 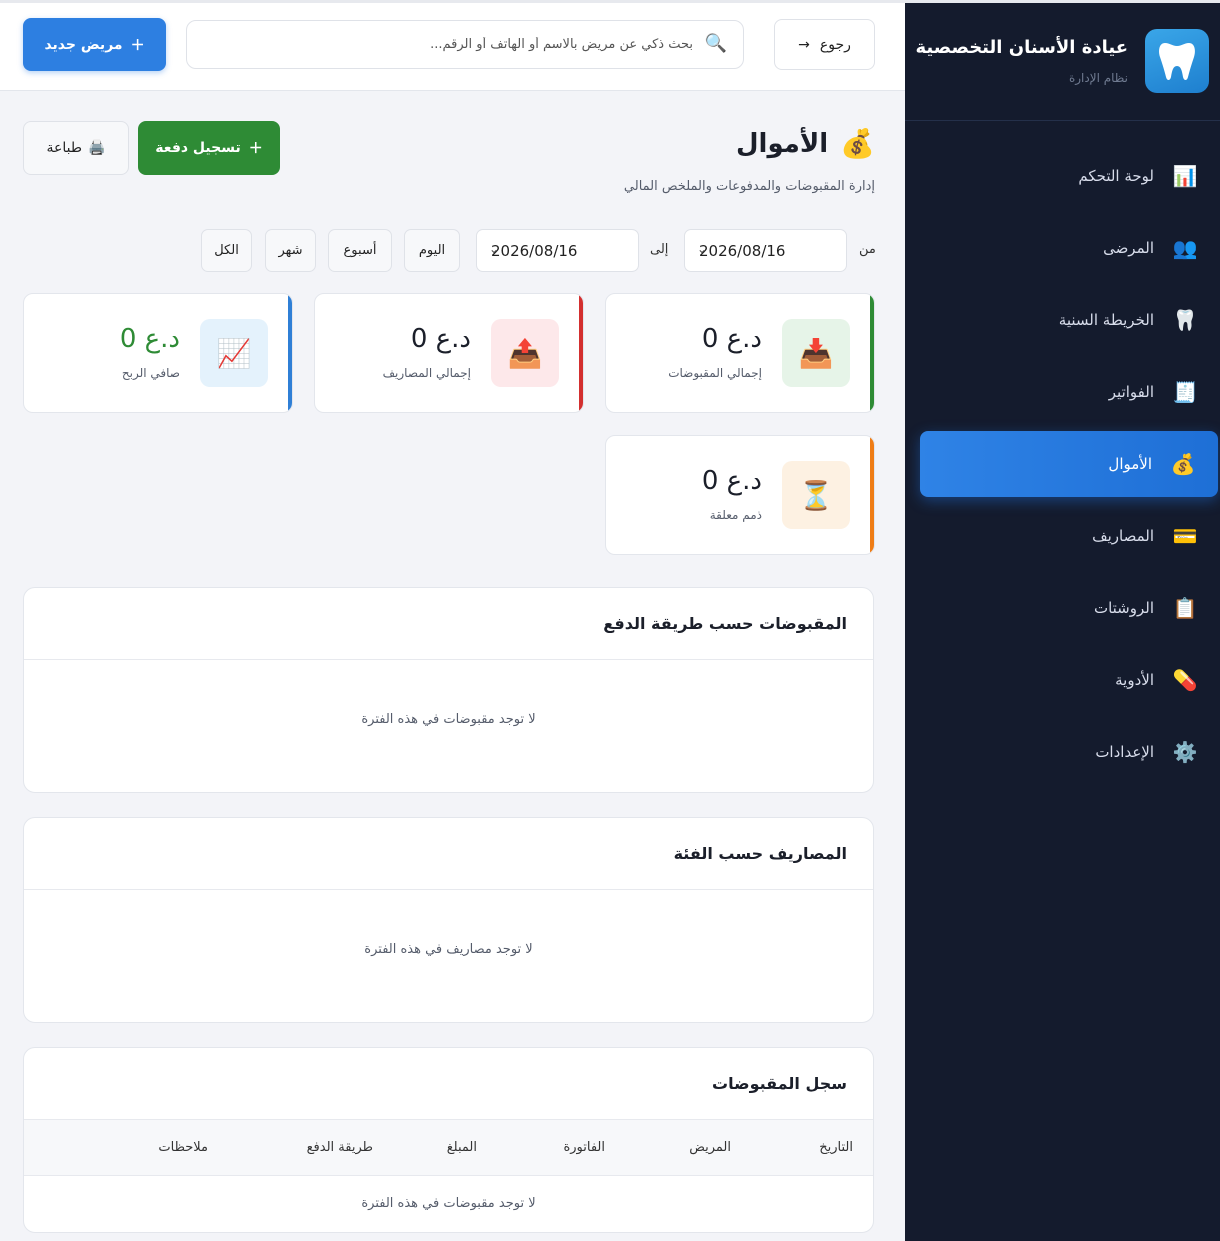 What do you see at coordinates (1106, 320) in the screenshot?
I see `sidebar-item-label: الخريطة السنية` at bounding box center [1106, 320].